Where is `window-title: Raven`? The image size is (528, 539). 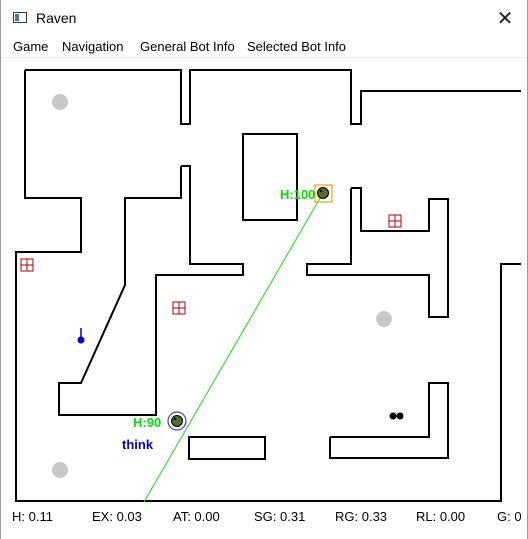 window-title: Raven is located at coordinates (56, 18).